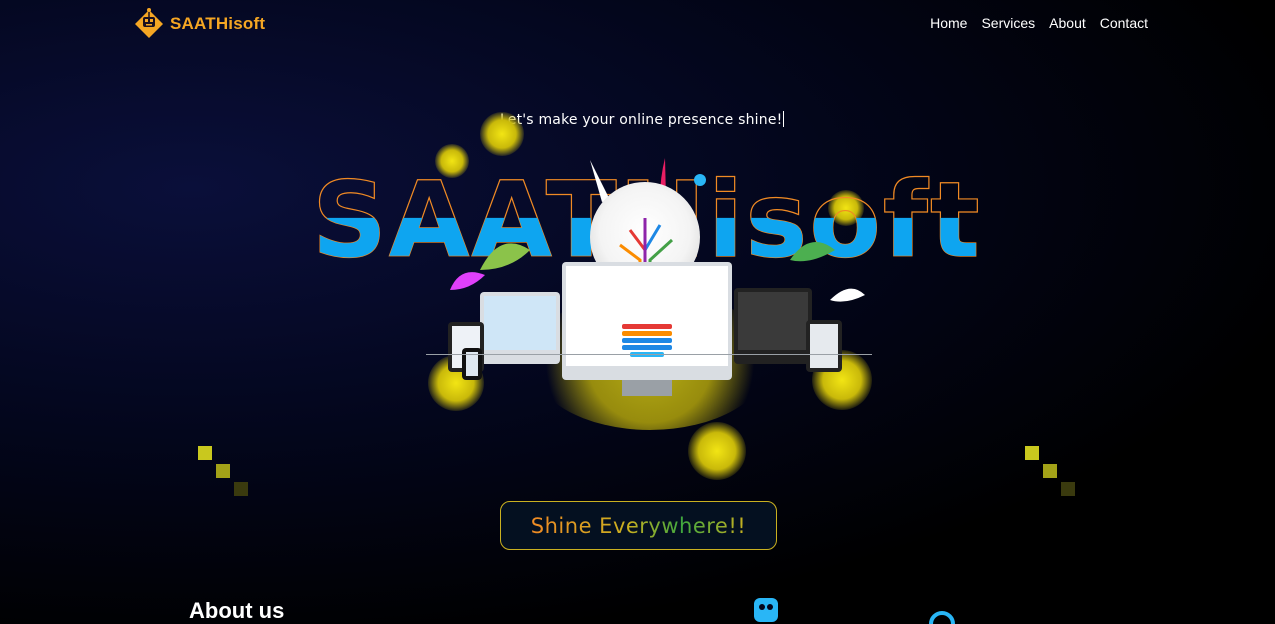 This screenshot has height=624, width=1275. I want to click on hero-tagline: Let's make your online presence shine!, so click(642, 119).